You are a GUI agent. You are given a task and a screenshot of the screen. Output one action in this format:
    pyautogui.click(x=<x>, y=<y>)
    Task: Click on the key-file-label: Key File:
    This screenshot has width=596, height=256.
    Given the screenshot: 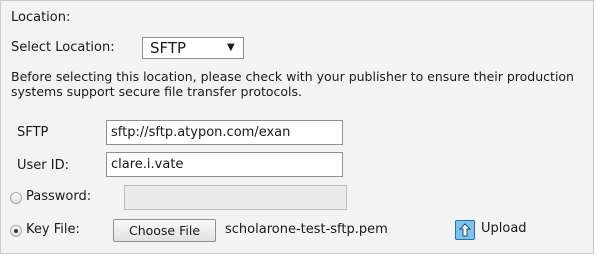 What is the action you would take?
    pyautogui.click(x=53, y=229)
    